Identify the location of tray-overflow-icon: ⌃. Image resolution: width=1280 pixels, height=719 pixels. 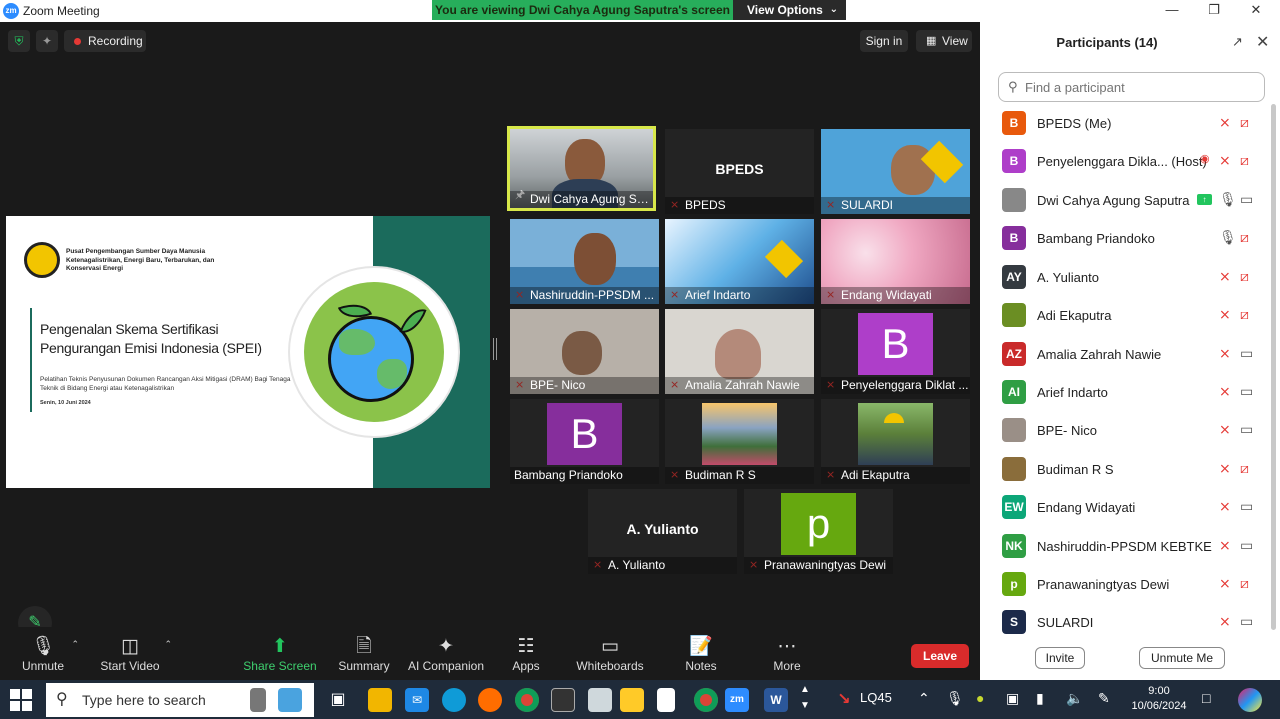
(924, 698).